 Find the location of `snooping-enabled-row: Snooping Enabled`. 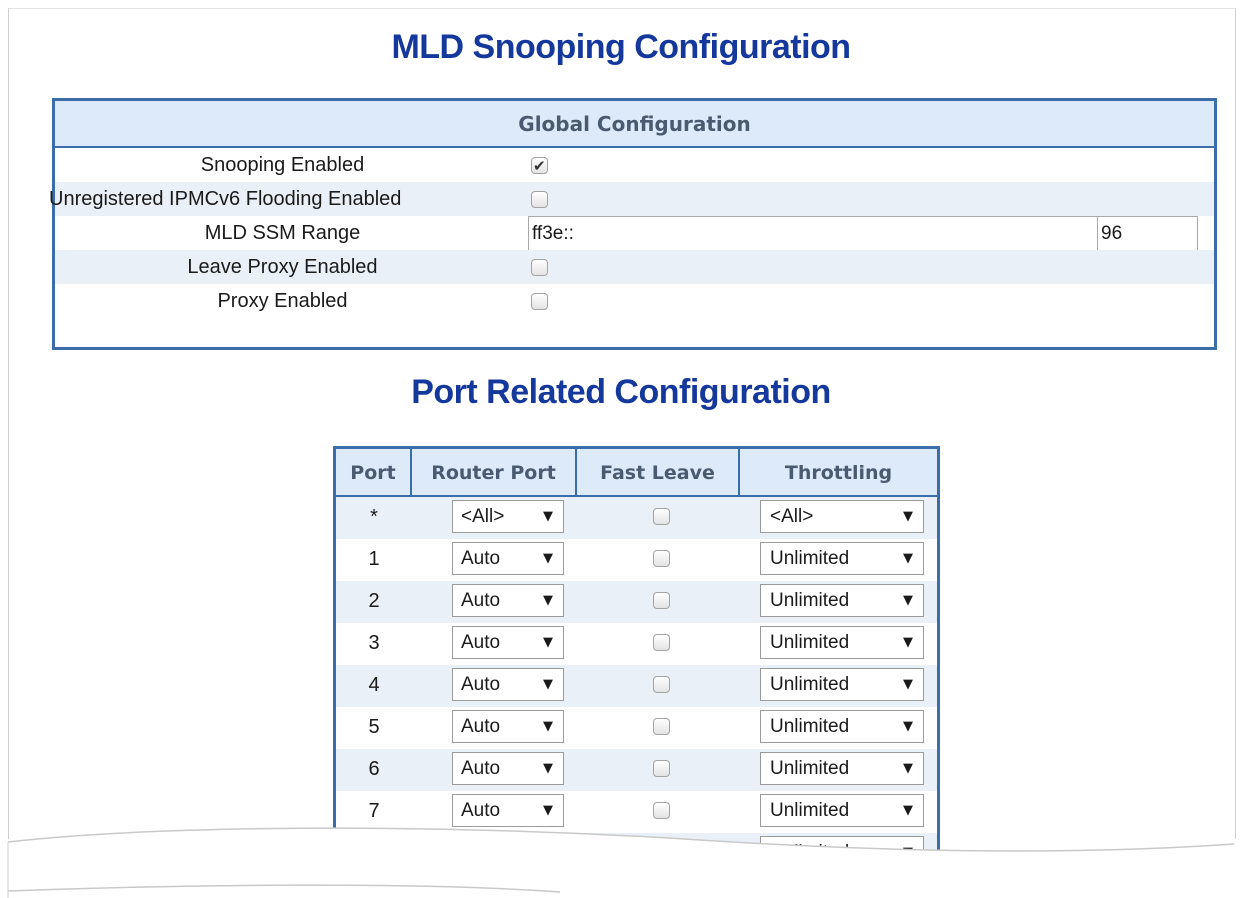

snooping-enabled-row: Snooping Enabled is located at coordinates (634, 165).